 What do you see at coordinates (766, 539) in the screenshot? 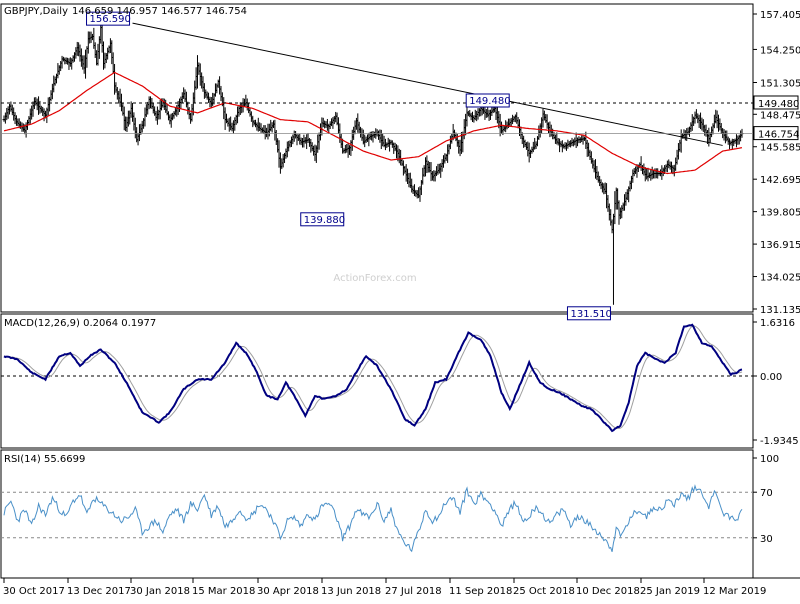
I see `rsi-tick-label: 30` at bounding box center [766, 539].